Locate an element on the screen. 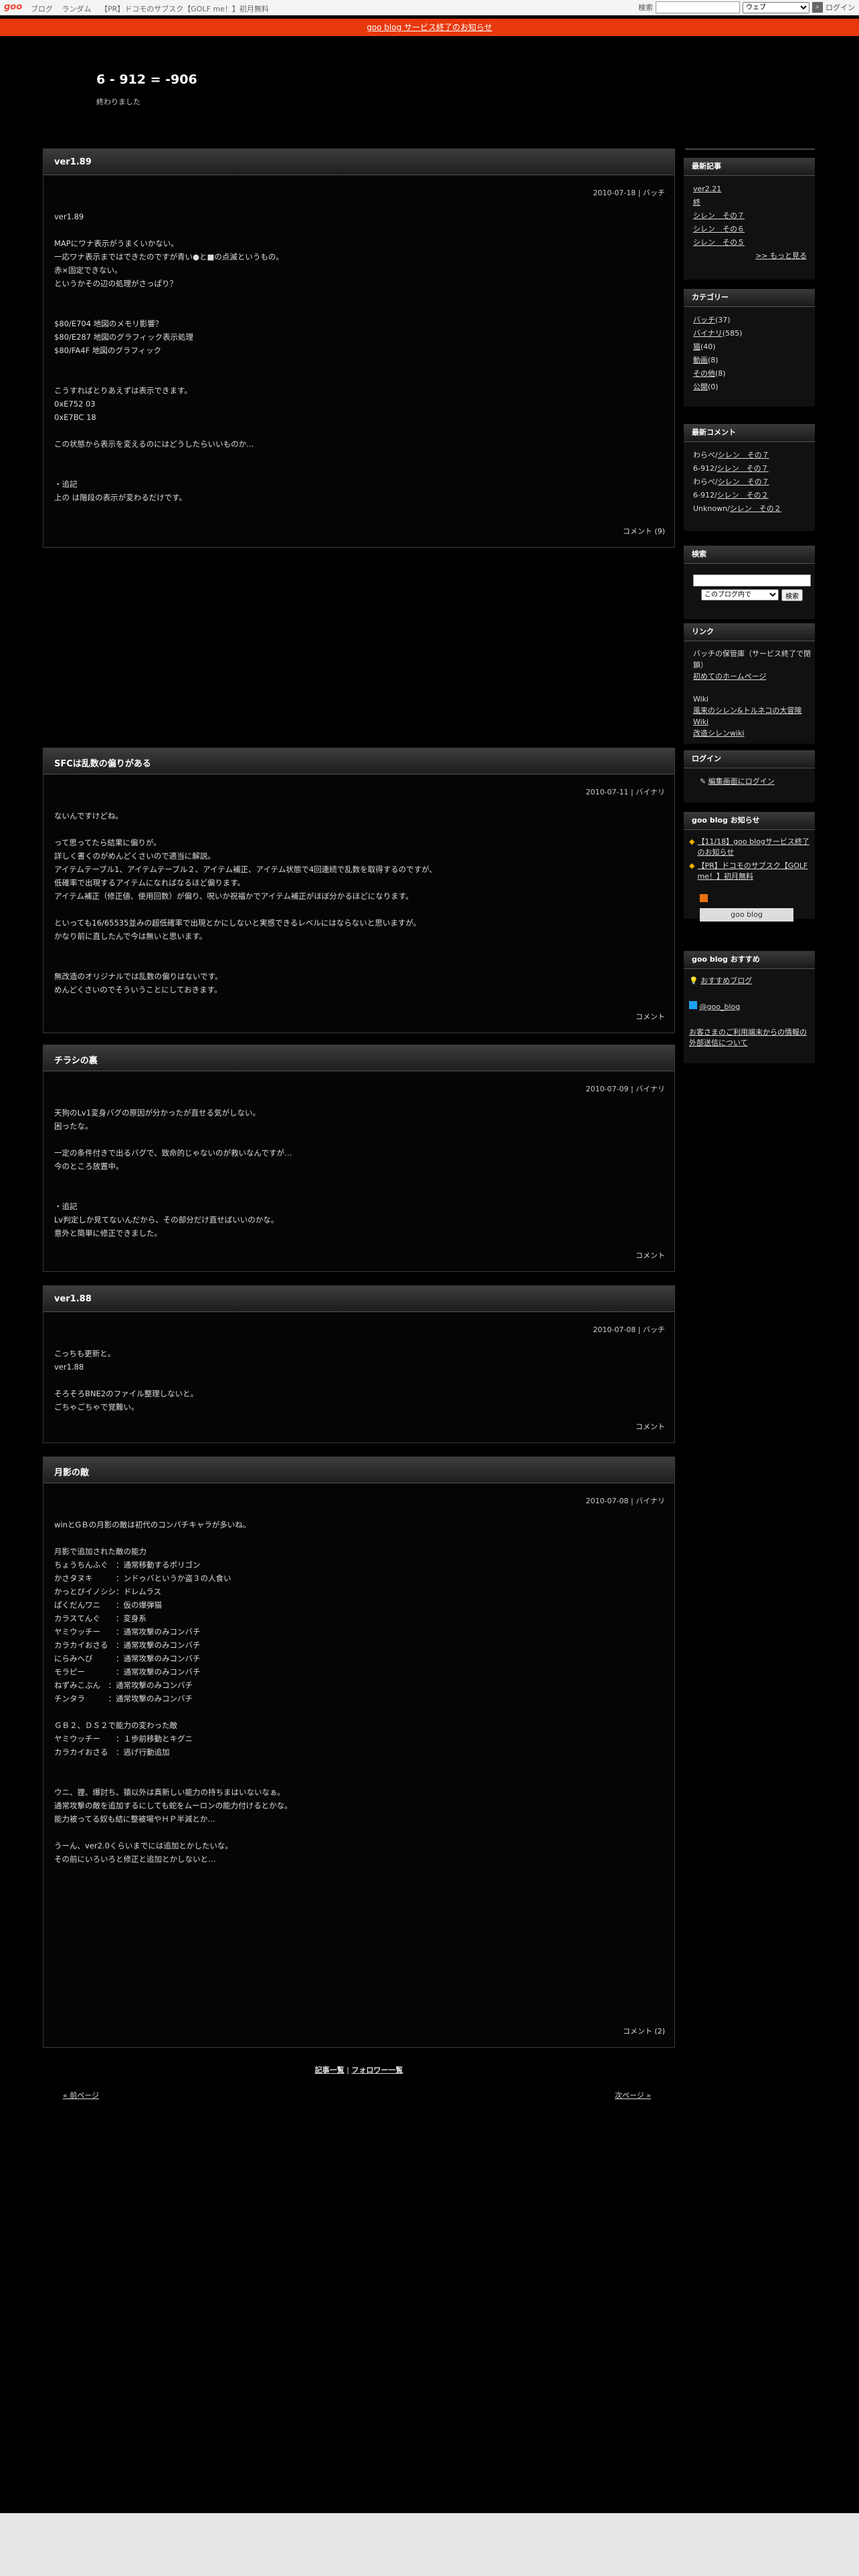 The height and width of the screenshot is (2576, 859). goo-logo: goo is located at coordinates (13, 7).